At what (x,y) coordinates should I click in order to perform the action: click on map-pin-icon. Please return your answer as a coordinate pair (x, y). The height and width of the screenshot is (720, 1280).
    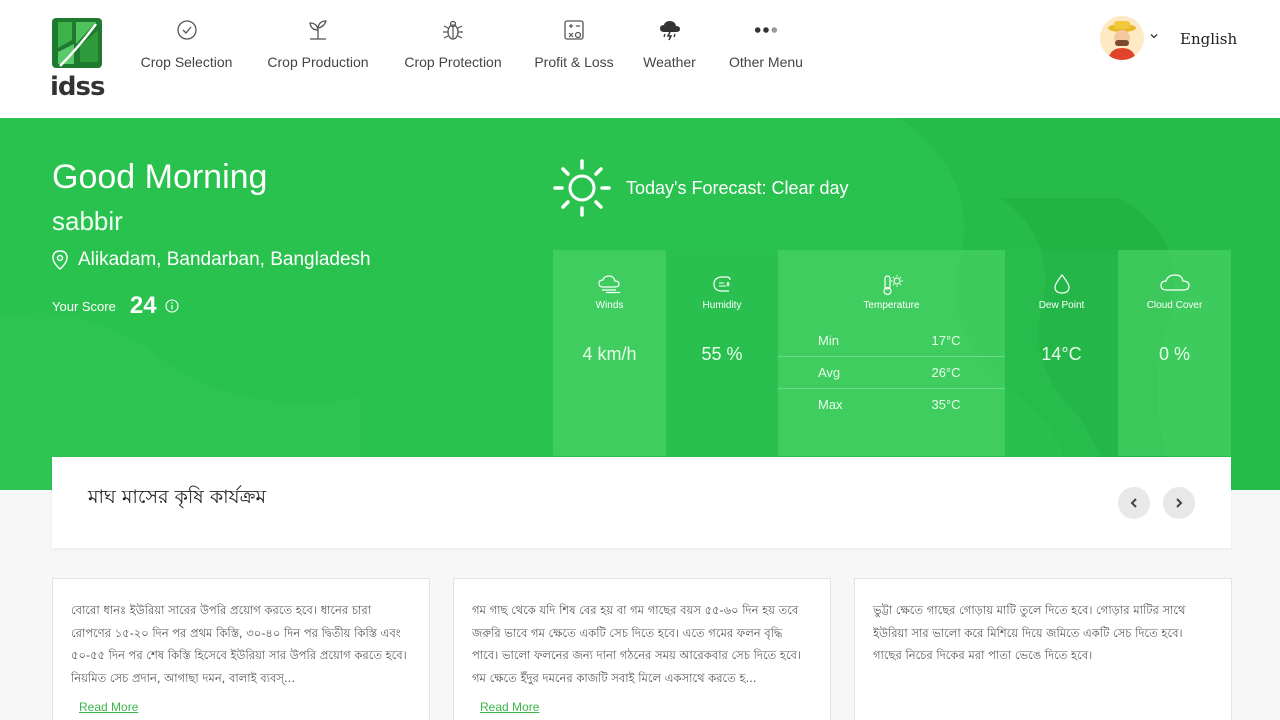
    Looking at the image, I should click on (60, 260).